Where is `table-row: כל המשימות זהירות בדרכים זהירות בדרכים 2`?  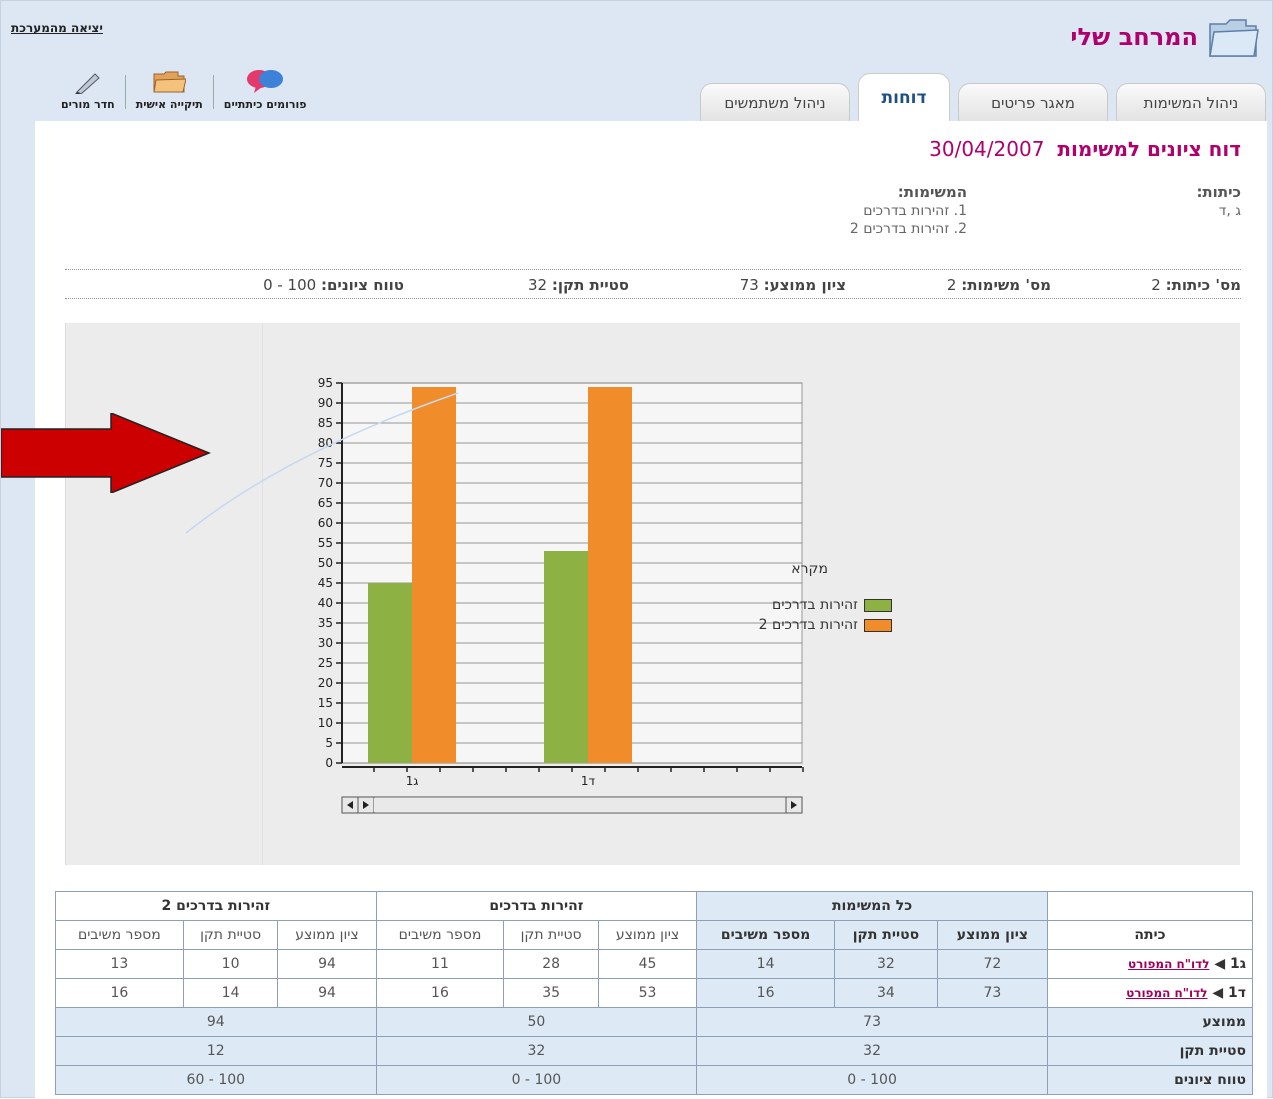
table-row: כל המשימות זהירות בדרכים זהירות בדרכים 2 is located at coordinates (654, 906).